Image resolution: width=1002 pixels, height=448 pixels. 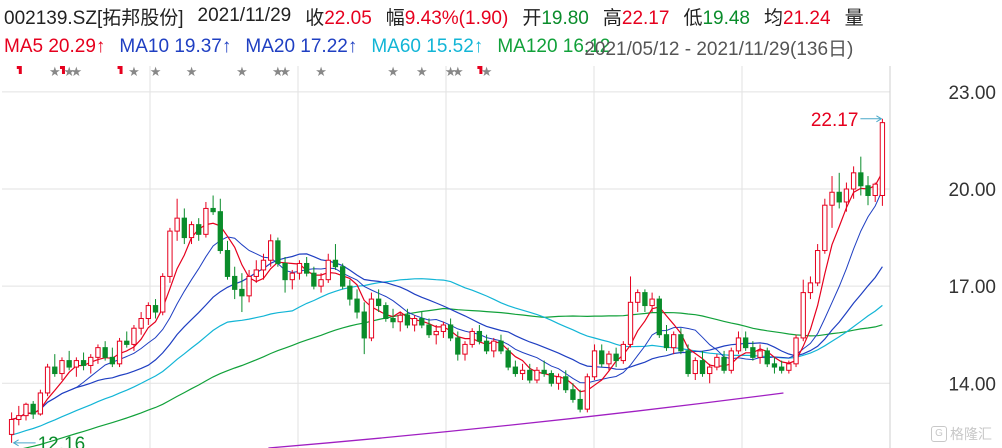 I want to click on ma5-legend: MA5 20.29↑, so click(x=55, y=46).